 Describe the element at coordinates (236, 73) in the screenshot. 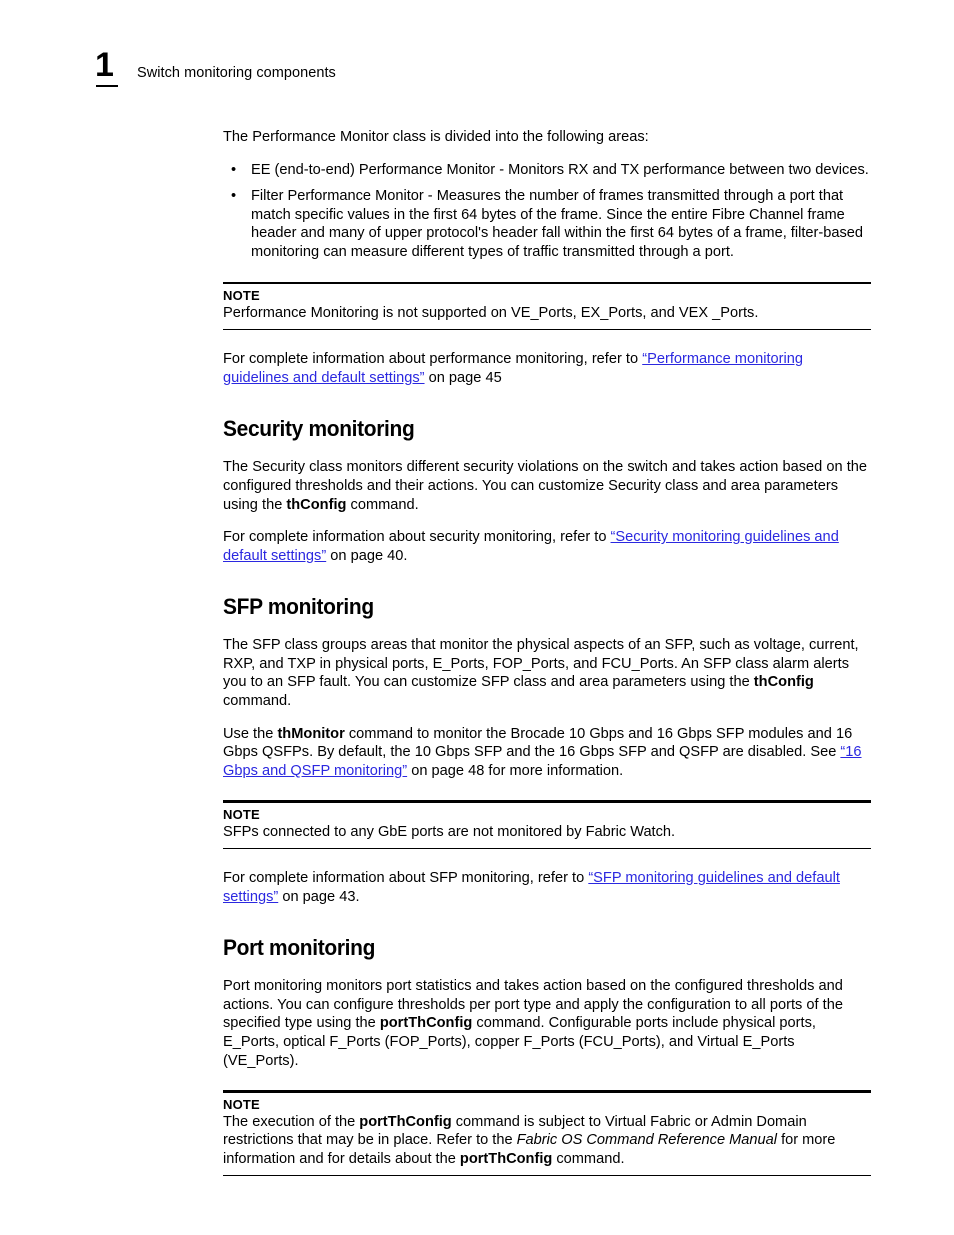

I see `running-header-title: Switch monitoring components` at that location.